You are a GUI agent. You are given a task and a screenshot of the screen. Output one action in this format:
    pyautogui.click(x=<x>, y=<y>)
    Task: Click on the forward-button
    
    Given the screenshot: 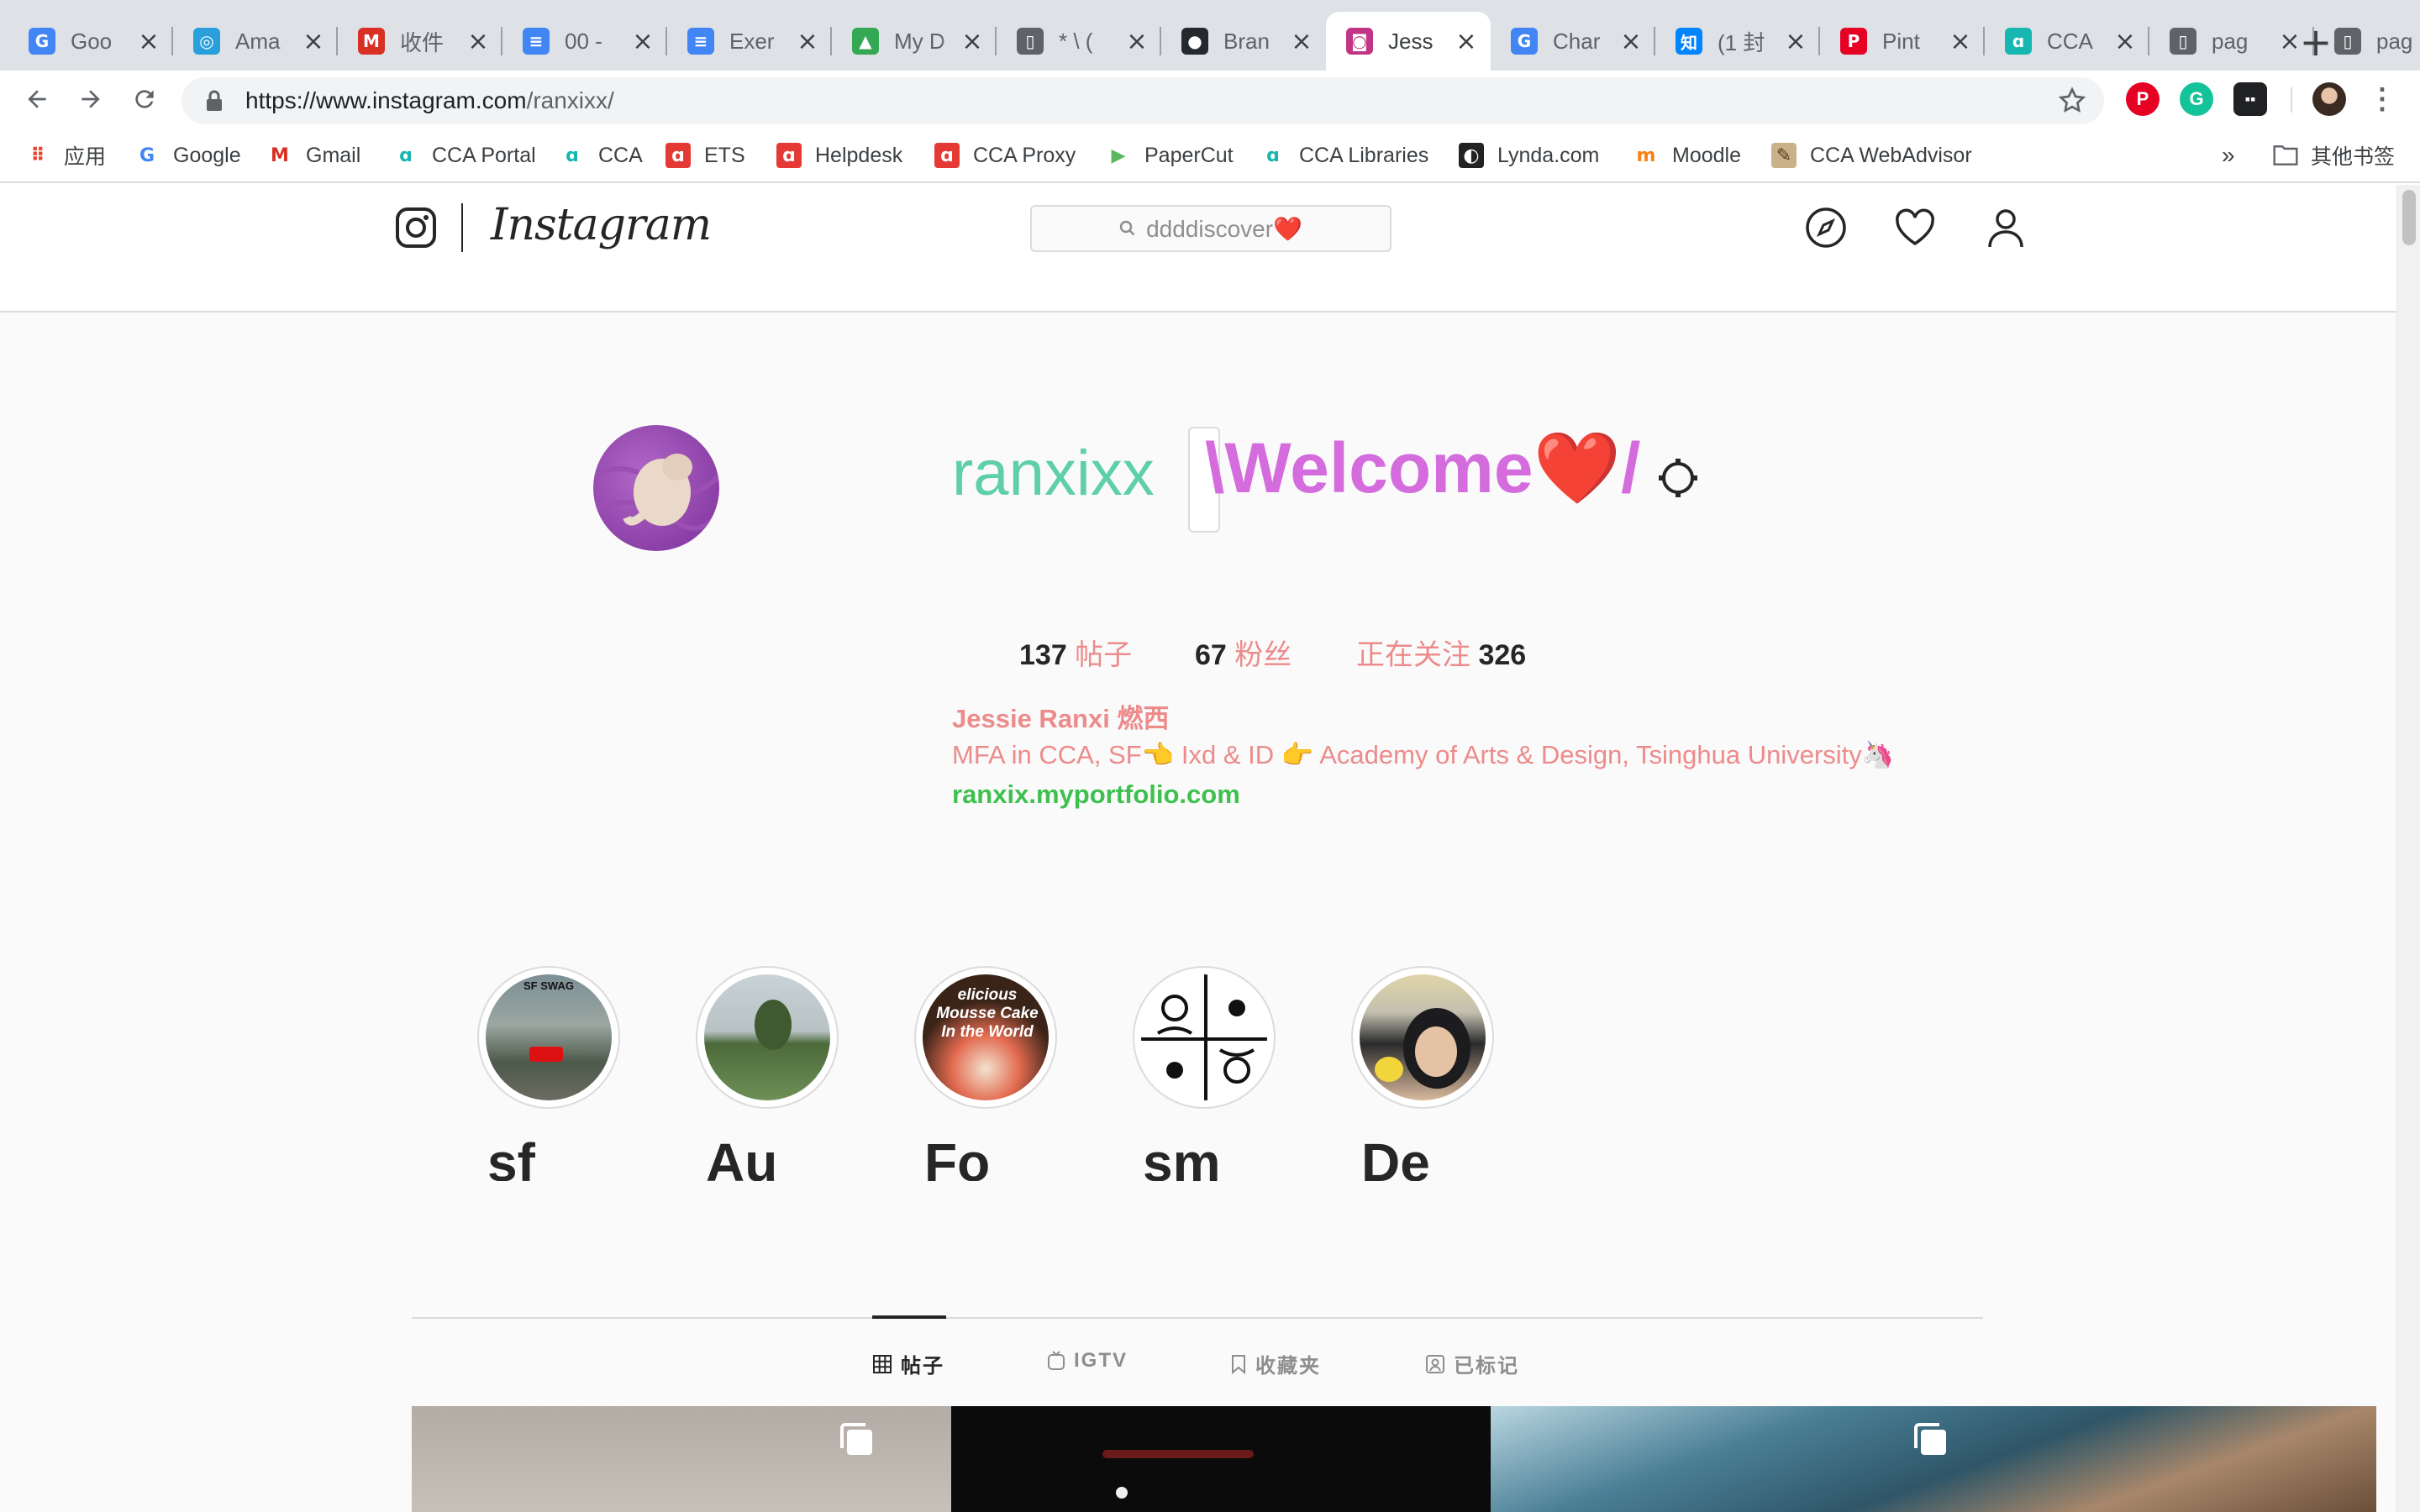 What is the action you would take?
    pyautogui.click(x=91, y=99)
    